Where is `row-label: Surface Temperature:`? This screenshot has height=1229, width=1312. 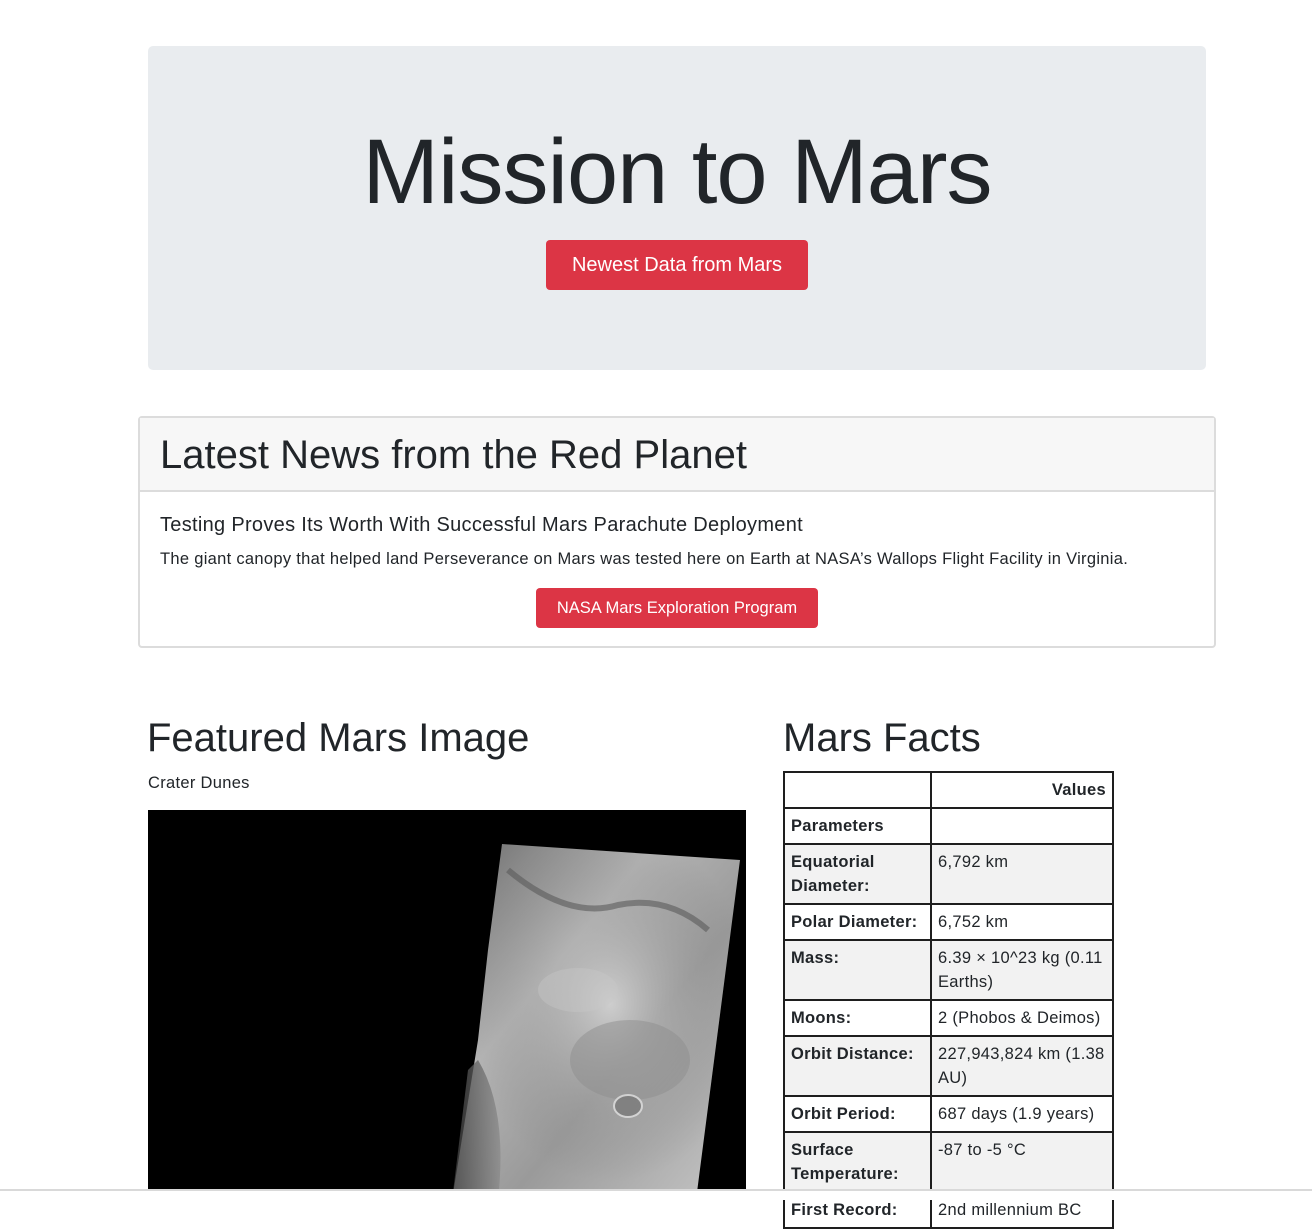
row-label: Surface Temperature: is located at coordinates (857, 1162).